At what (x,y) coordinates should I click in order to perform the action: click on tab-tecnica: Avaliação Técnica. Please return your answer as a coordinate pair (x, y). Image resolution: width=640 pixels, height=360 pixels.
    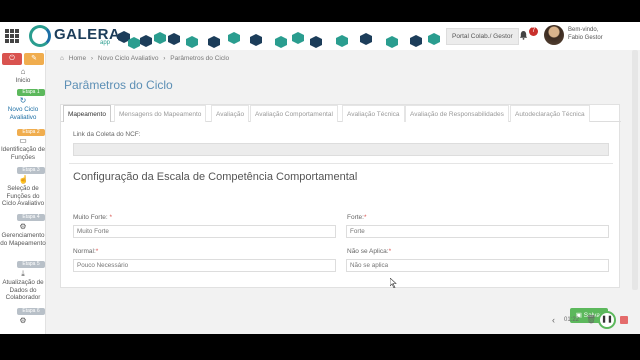
    Looking at the image, I should click on (373, 113).